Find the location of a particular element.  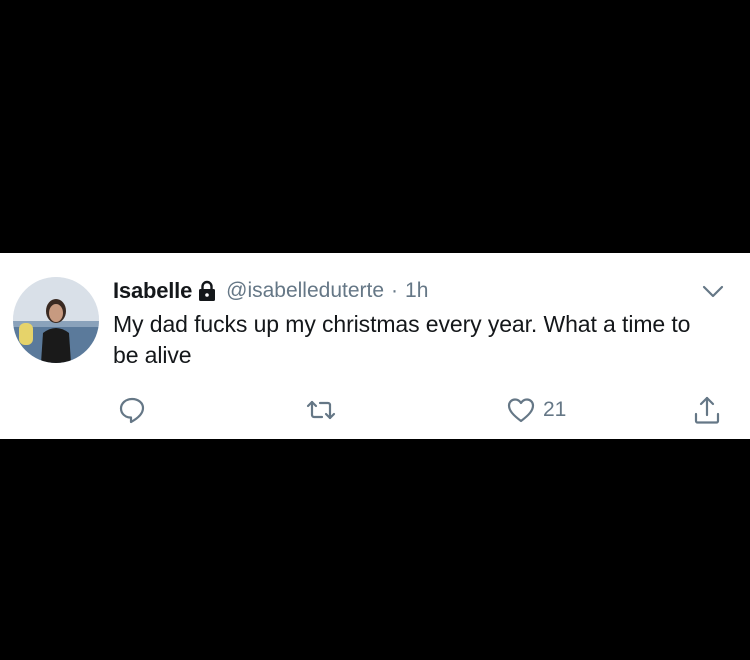

tweet-header: Isabelle @isabelleduterte · 1h is located at coordinates (270, 291).